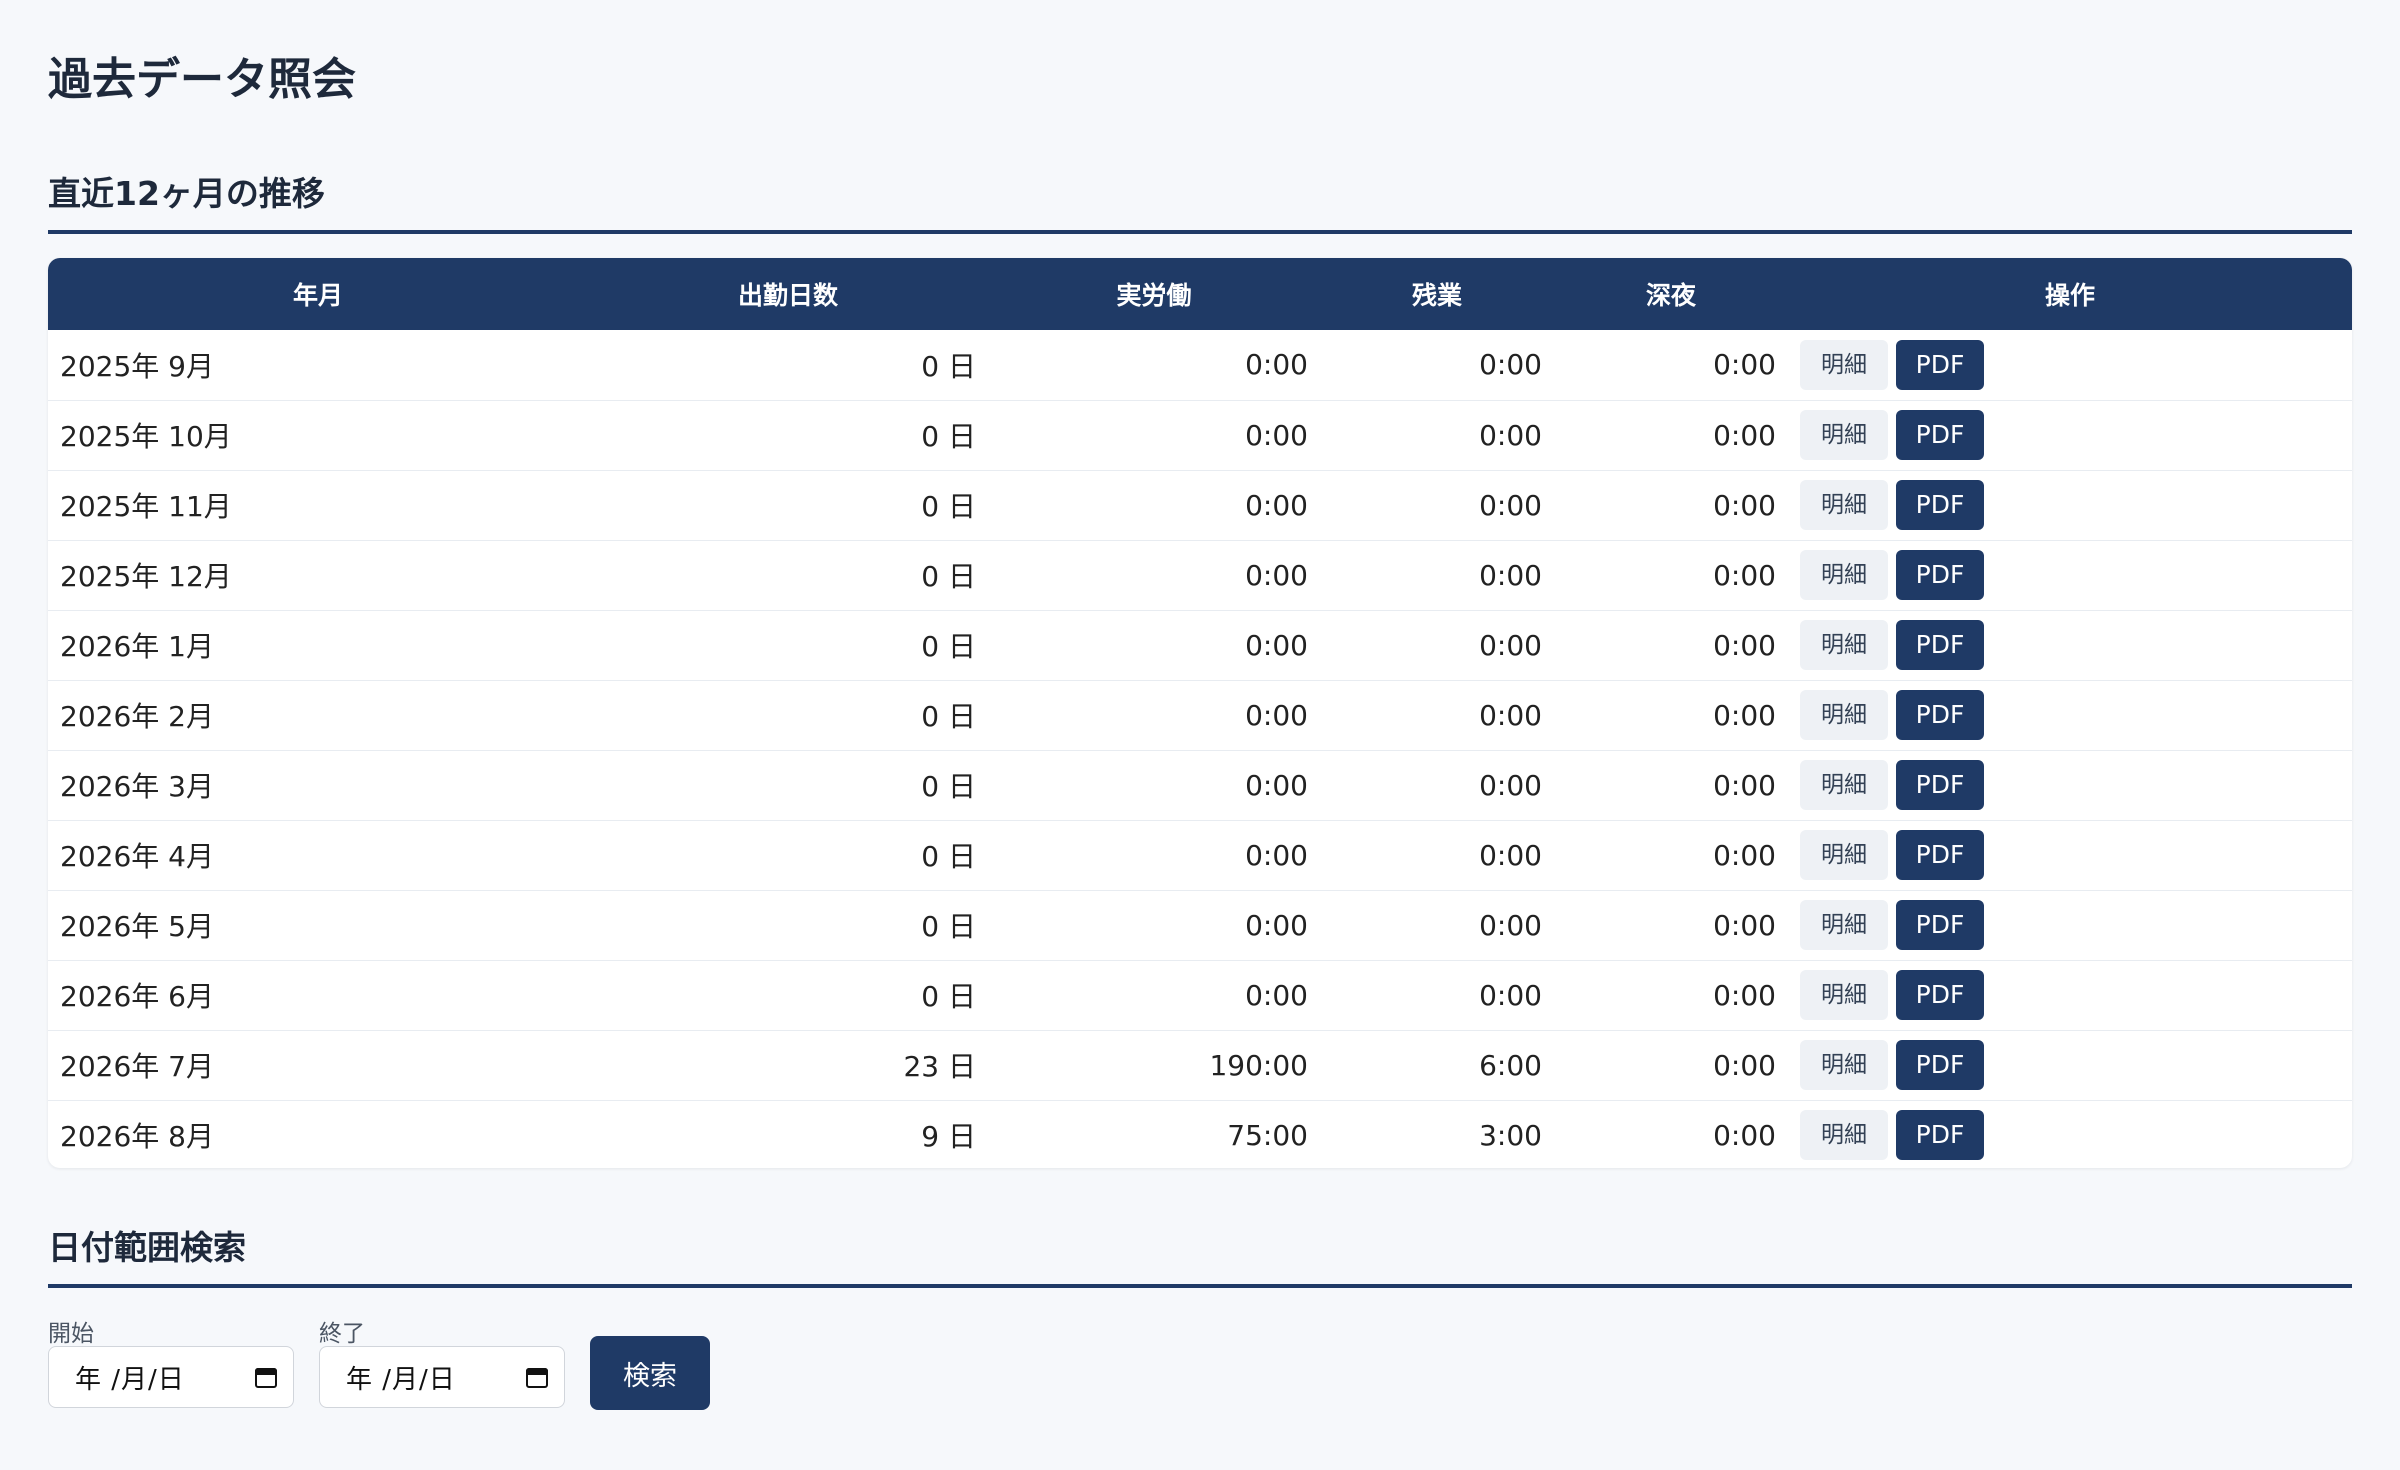  What do you see at coordinates (401, 1379) in the screenshot?
I see `end-date-value: 年 /月/日` at bounding box center [401, 1379].